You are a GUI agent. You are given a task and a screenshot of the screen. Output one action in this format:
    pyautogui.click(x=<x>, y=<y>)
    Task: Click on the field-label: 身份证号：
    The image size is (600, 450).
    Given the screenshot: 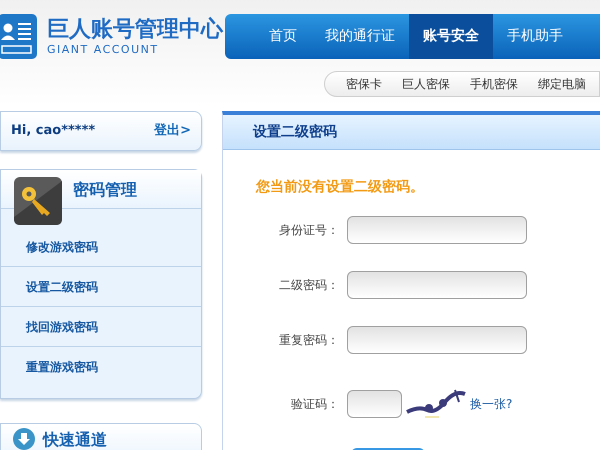 What is the action you would take?
    pyautogui.click(x=308, y=230)
    